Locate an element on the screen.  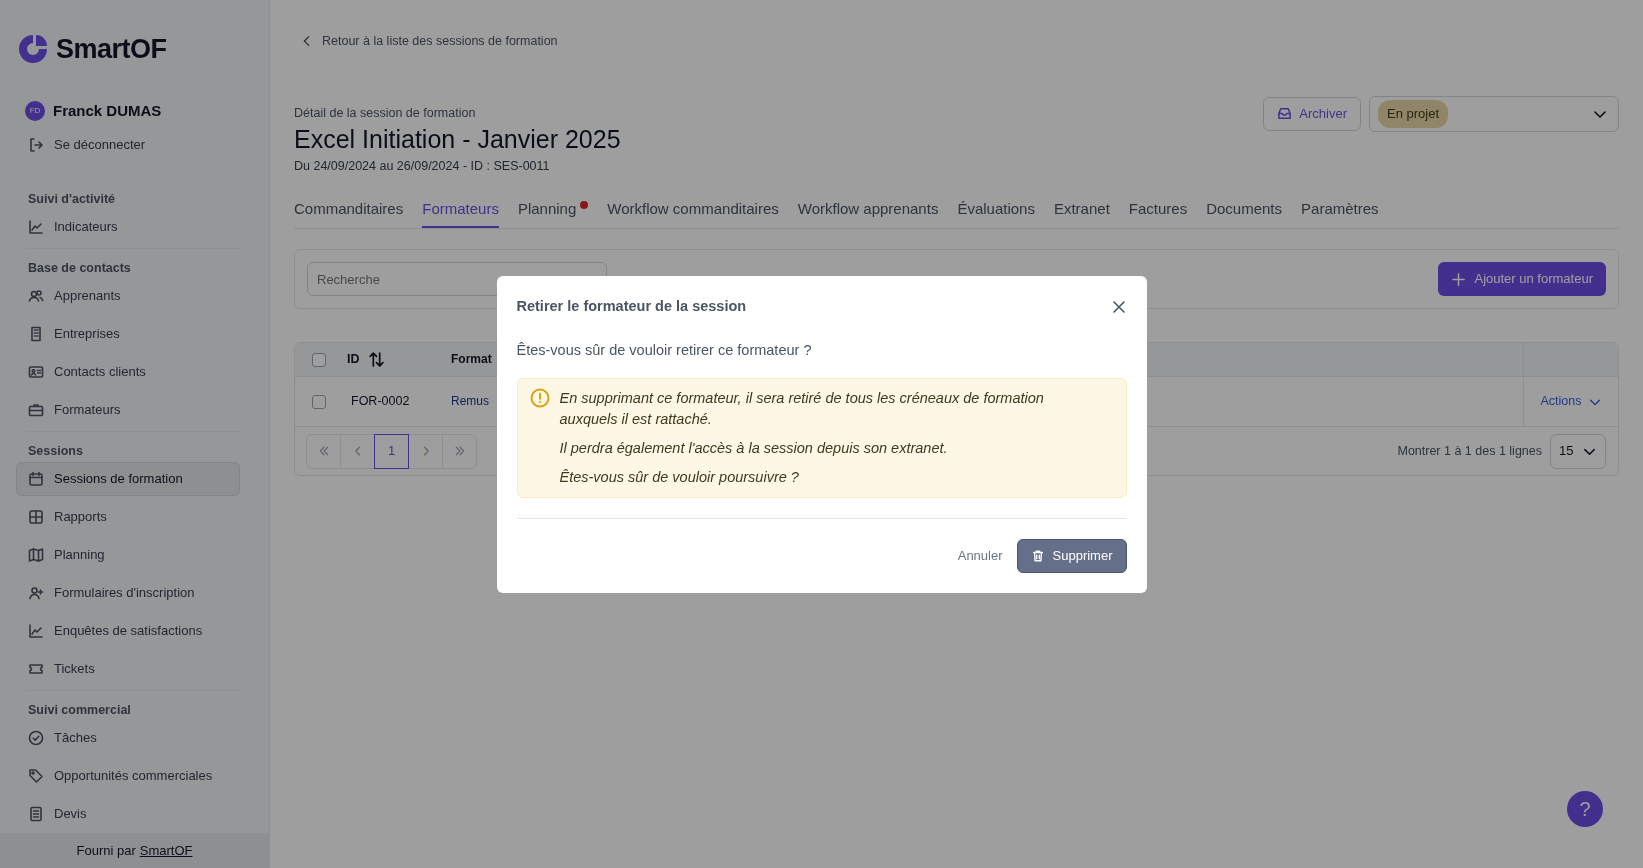
tab: Évaluations is located at coordinates (996, 212).